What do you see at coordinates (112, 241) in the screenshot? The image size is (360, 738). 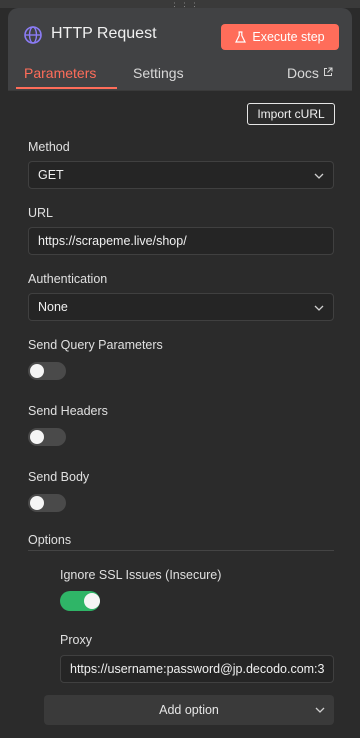 I see `url-value: https://scrapeme.live/shop/` at bounding box center [112, 241].